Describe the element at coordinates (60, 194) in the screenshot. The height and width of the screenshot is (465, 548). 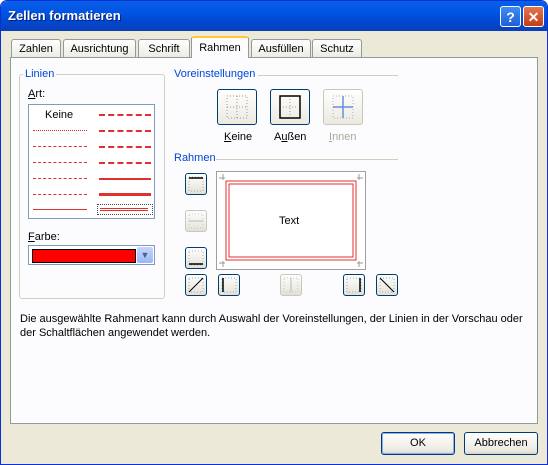
I see `line-style-dashed` at that location.